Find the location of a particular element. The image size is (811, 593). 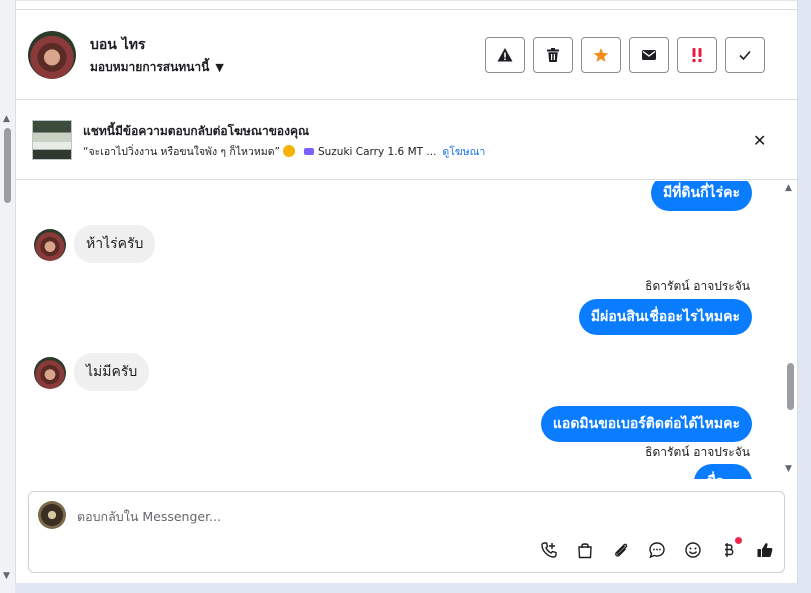

attach-button is located at coordinates (620, 550).